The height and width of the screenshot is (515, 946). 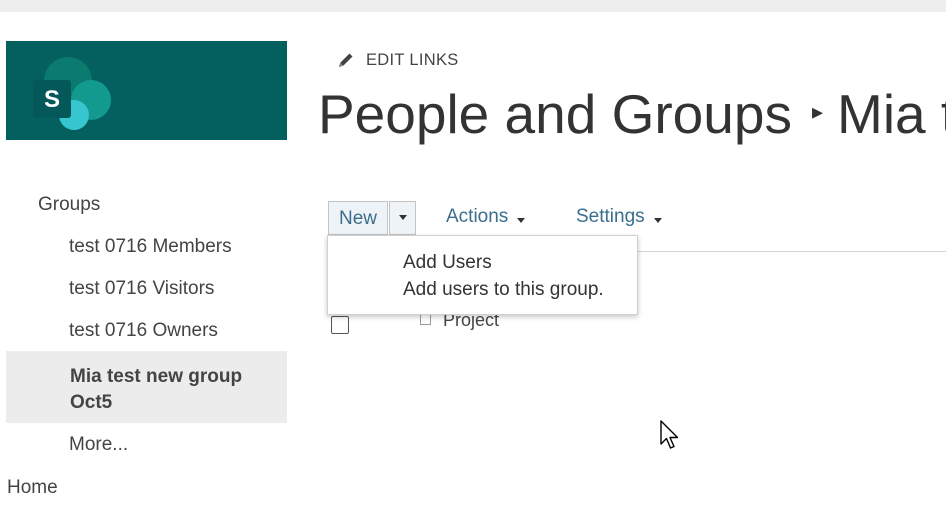 I want to click on quick-launch-item-members: test 0716 Members, so click(x=150, y=247).